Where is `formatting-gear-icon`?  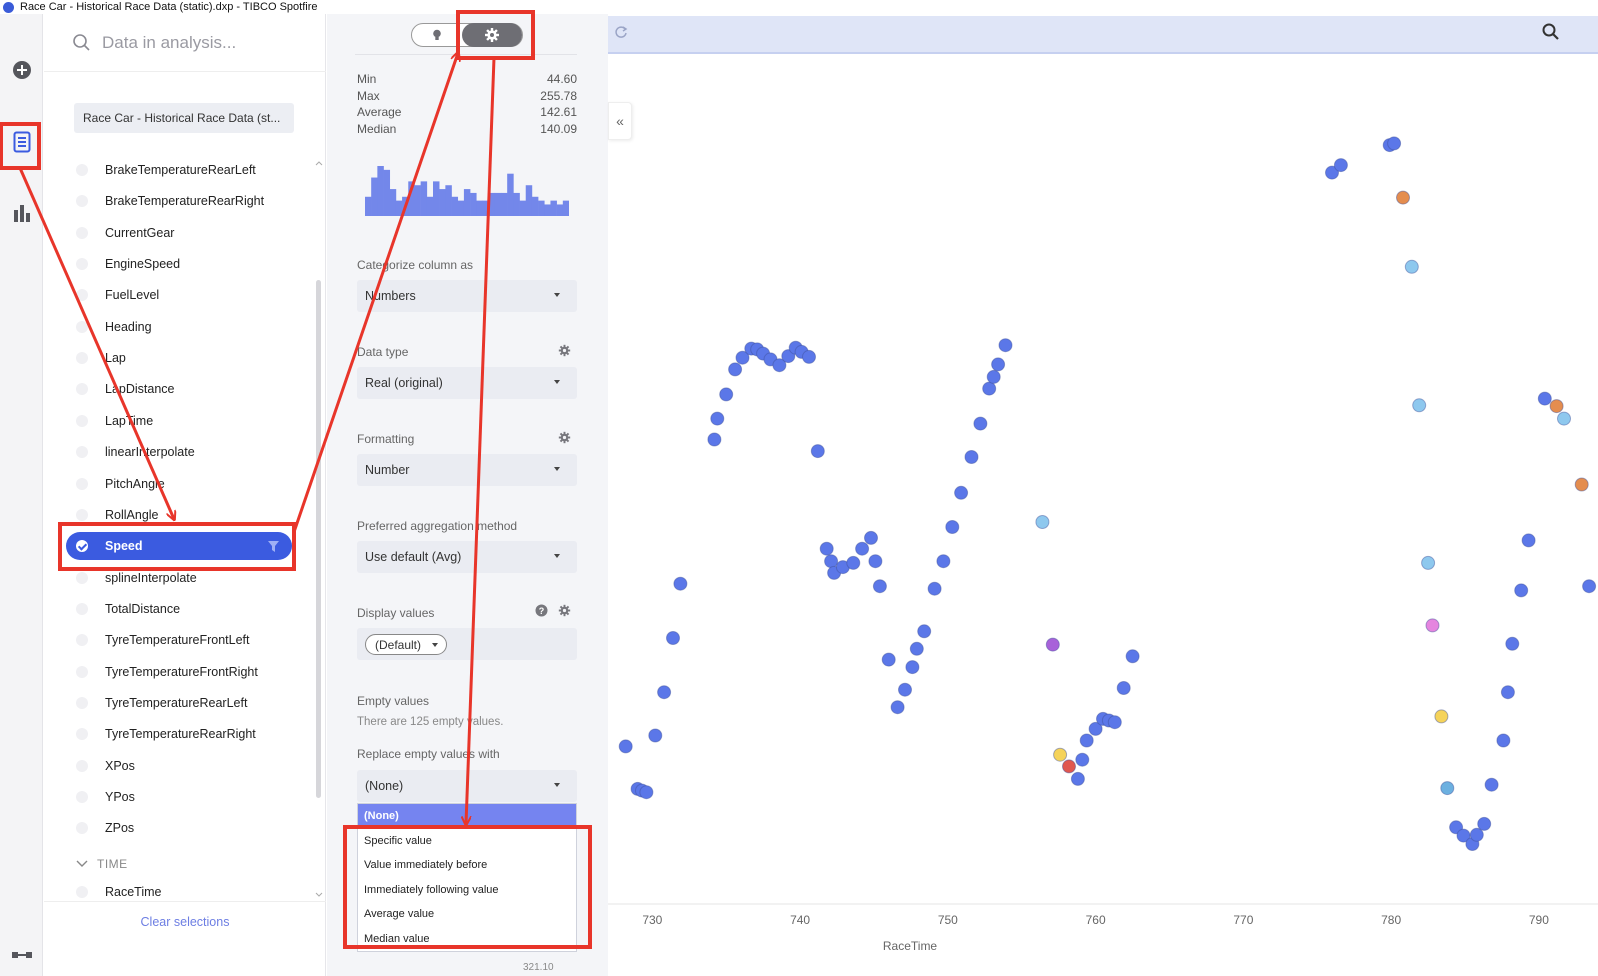
formatting-gear-icon is located at coordinates (564, 437).